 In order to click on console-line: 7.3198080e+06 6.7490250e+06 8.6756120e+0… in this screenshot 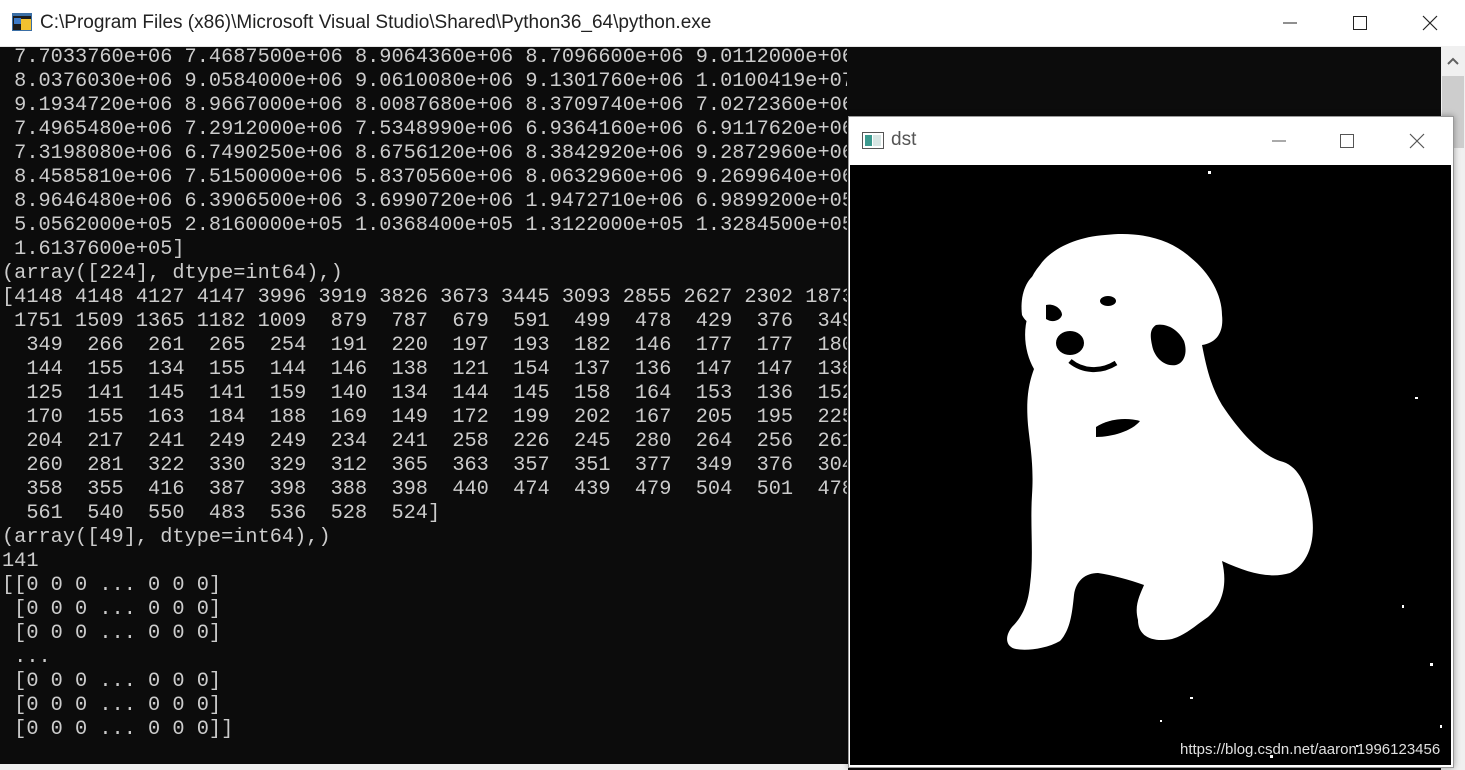, I will do `click(424, 153)`.